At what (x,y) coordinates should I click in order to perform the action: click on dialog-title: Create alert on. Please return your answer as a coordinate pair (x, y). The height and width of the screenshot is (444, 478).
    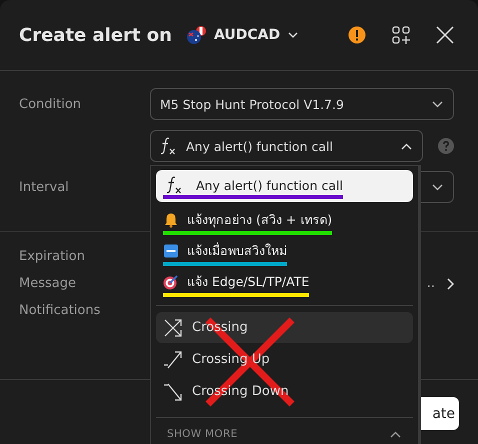
    Looking at the image, I should click on (95, 35).